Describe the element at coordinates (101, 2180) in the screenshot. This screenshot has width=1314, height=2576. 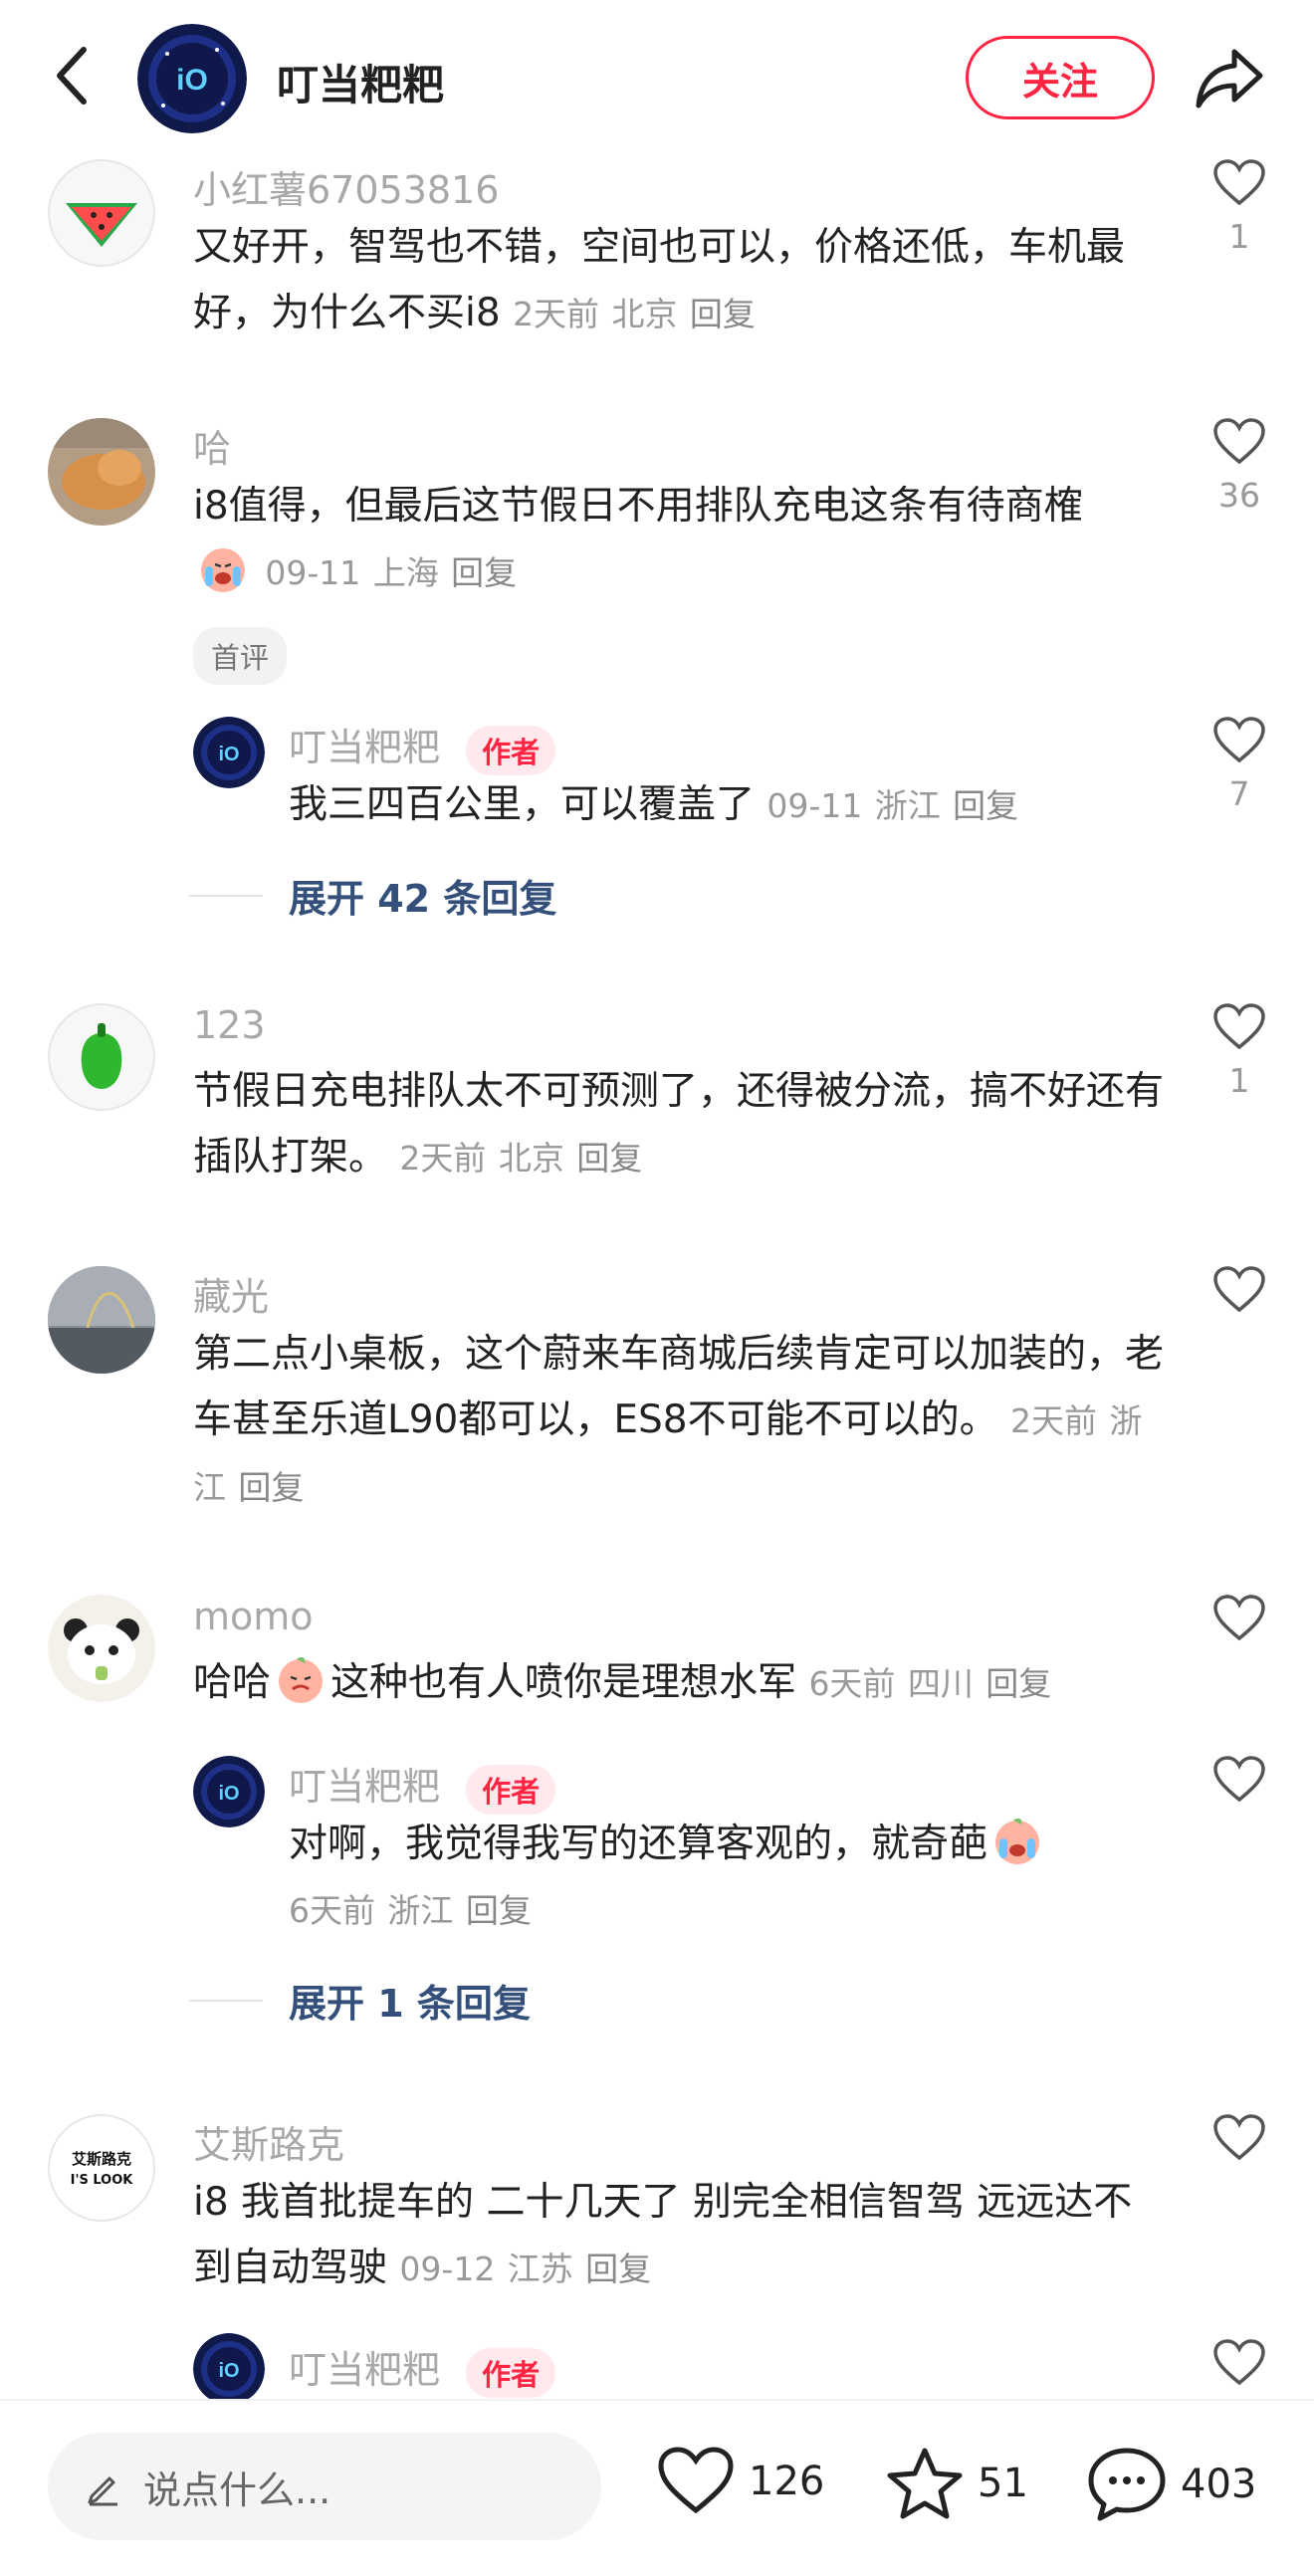
I see `avatar-logo-subtext: I'S LOOK` at that location.